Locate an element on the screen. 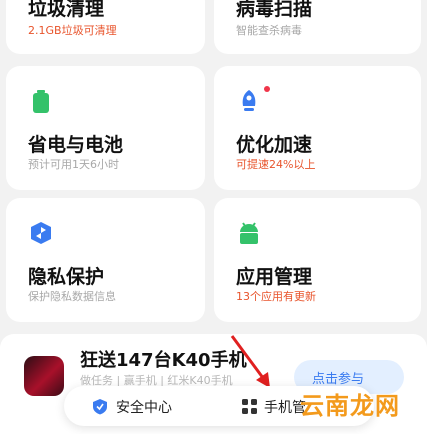  card-app-manage: 应用管理 13个应用有更新 is located at coordinates (317, 260).